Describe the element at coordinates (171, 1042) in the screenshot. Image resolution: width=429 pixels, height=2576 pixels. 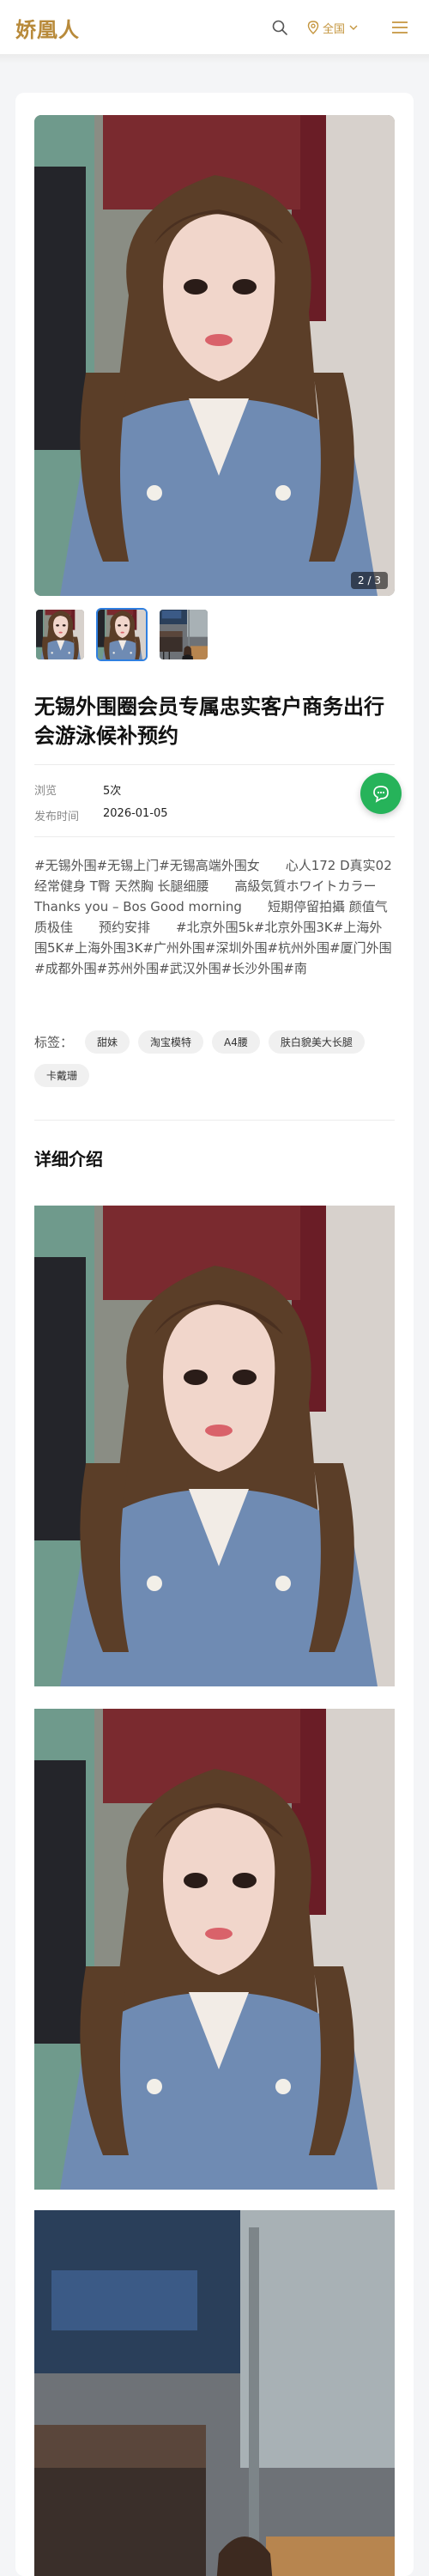
I see `tag-chip: 淘宝模特` at that location.